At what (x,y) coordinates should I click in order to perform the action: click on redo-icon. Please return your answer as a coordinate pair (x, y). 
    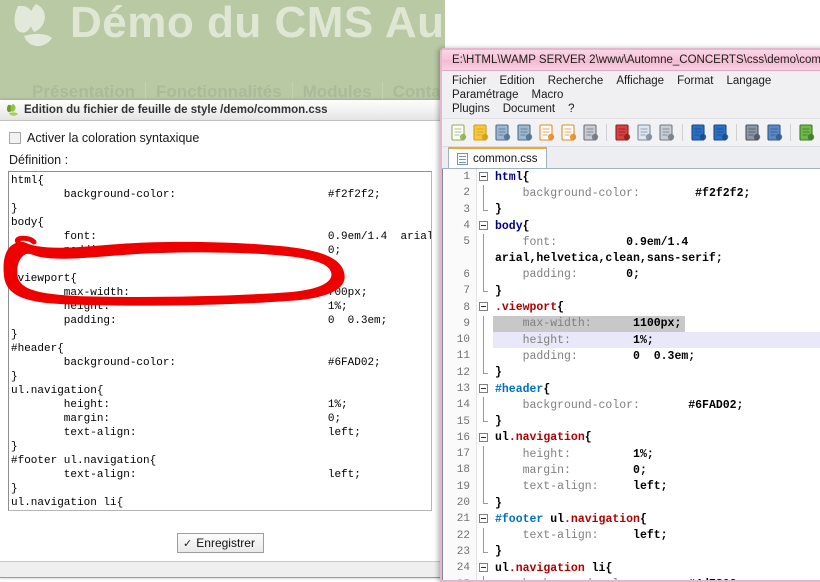
    Looking at the image, I should click on (720, 132).